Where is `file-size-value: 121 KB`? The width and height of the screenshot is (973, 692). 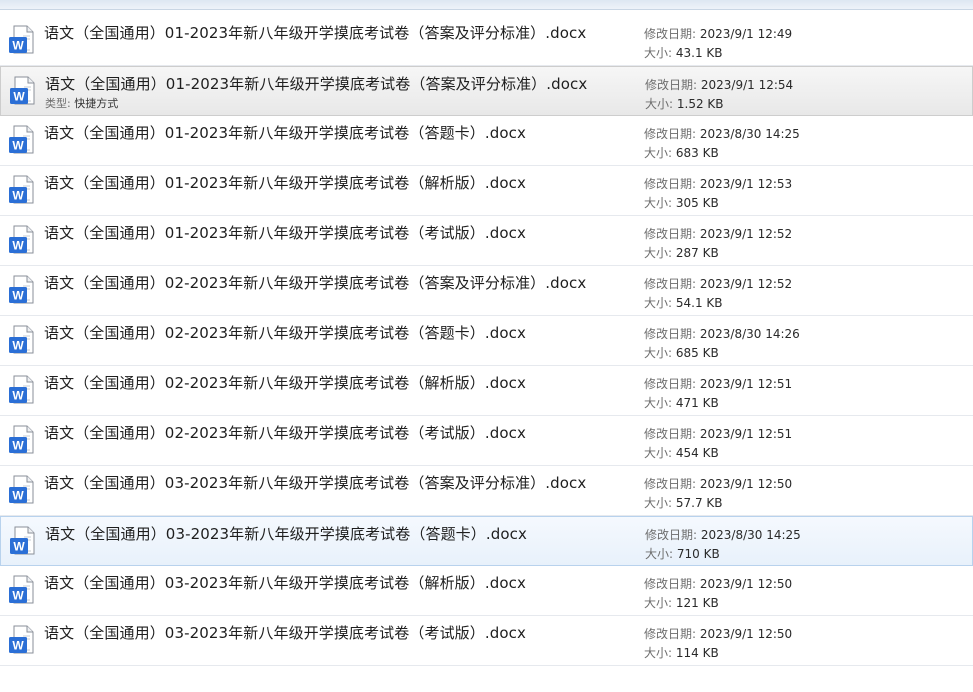 file-size-value: 121 KB is located at coordinates (697, 603).